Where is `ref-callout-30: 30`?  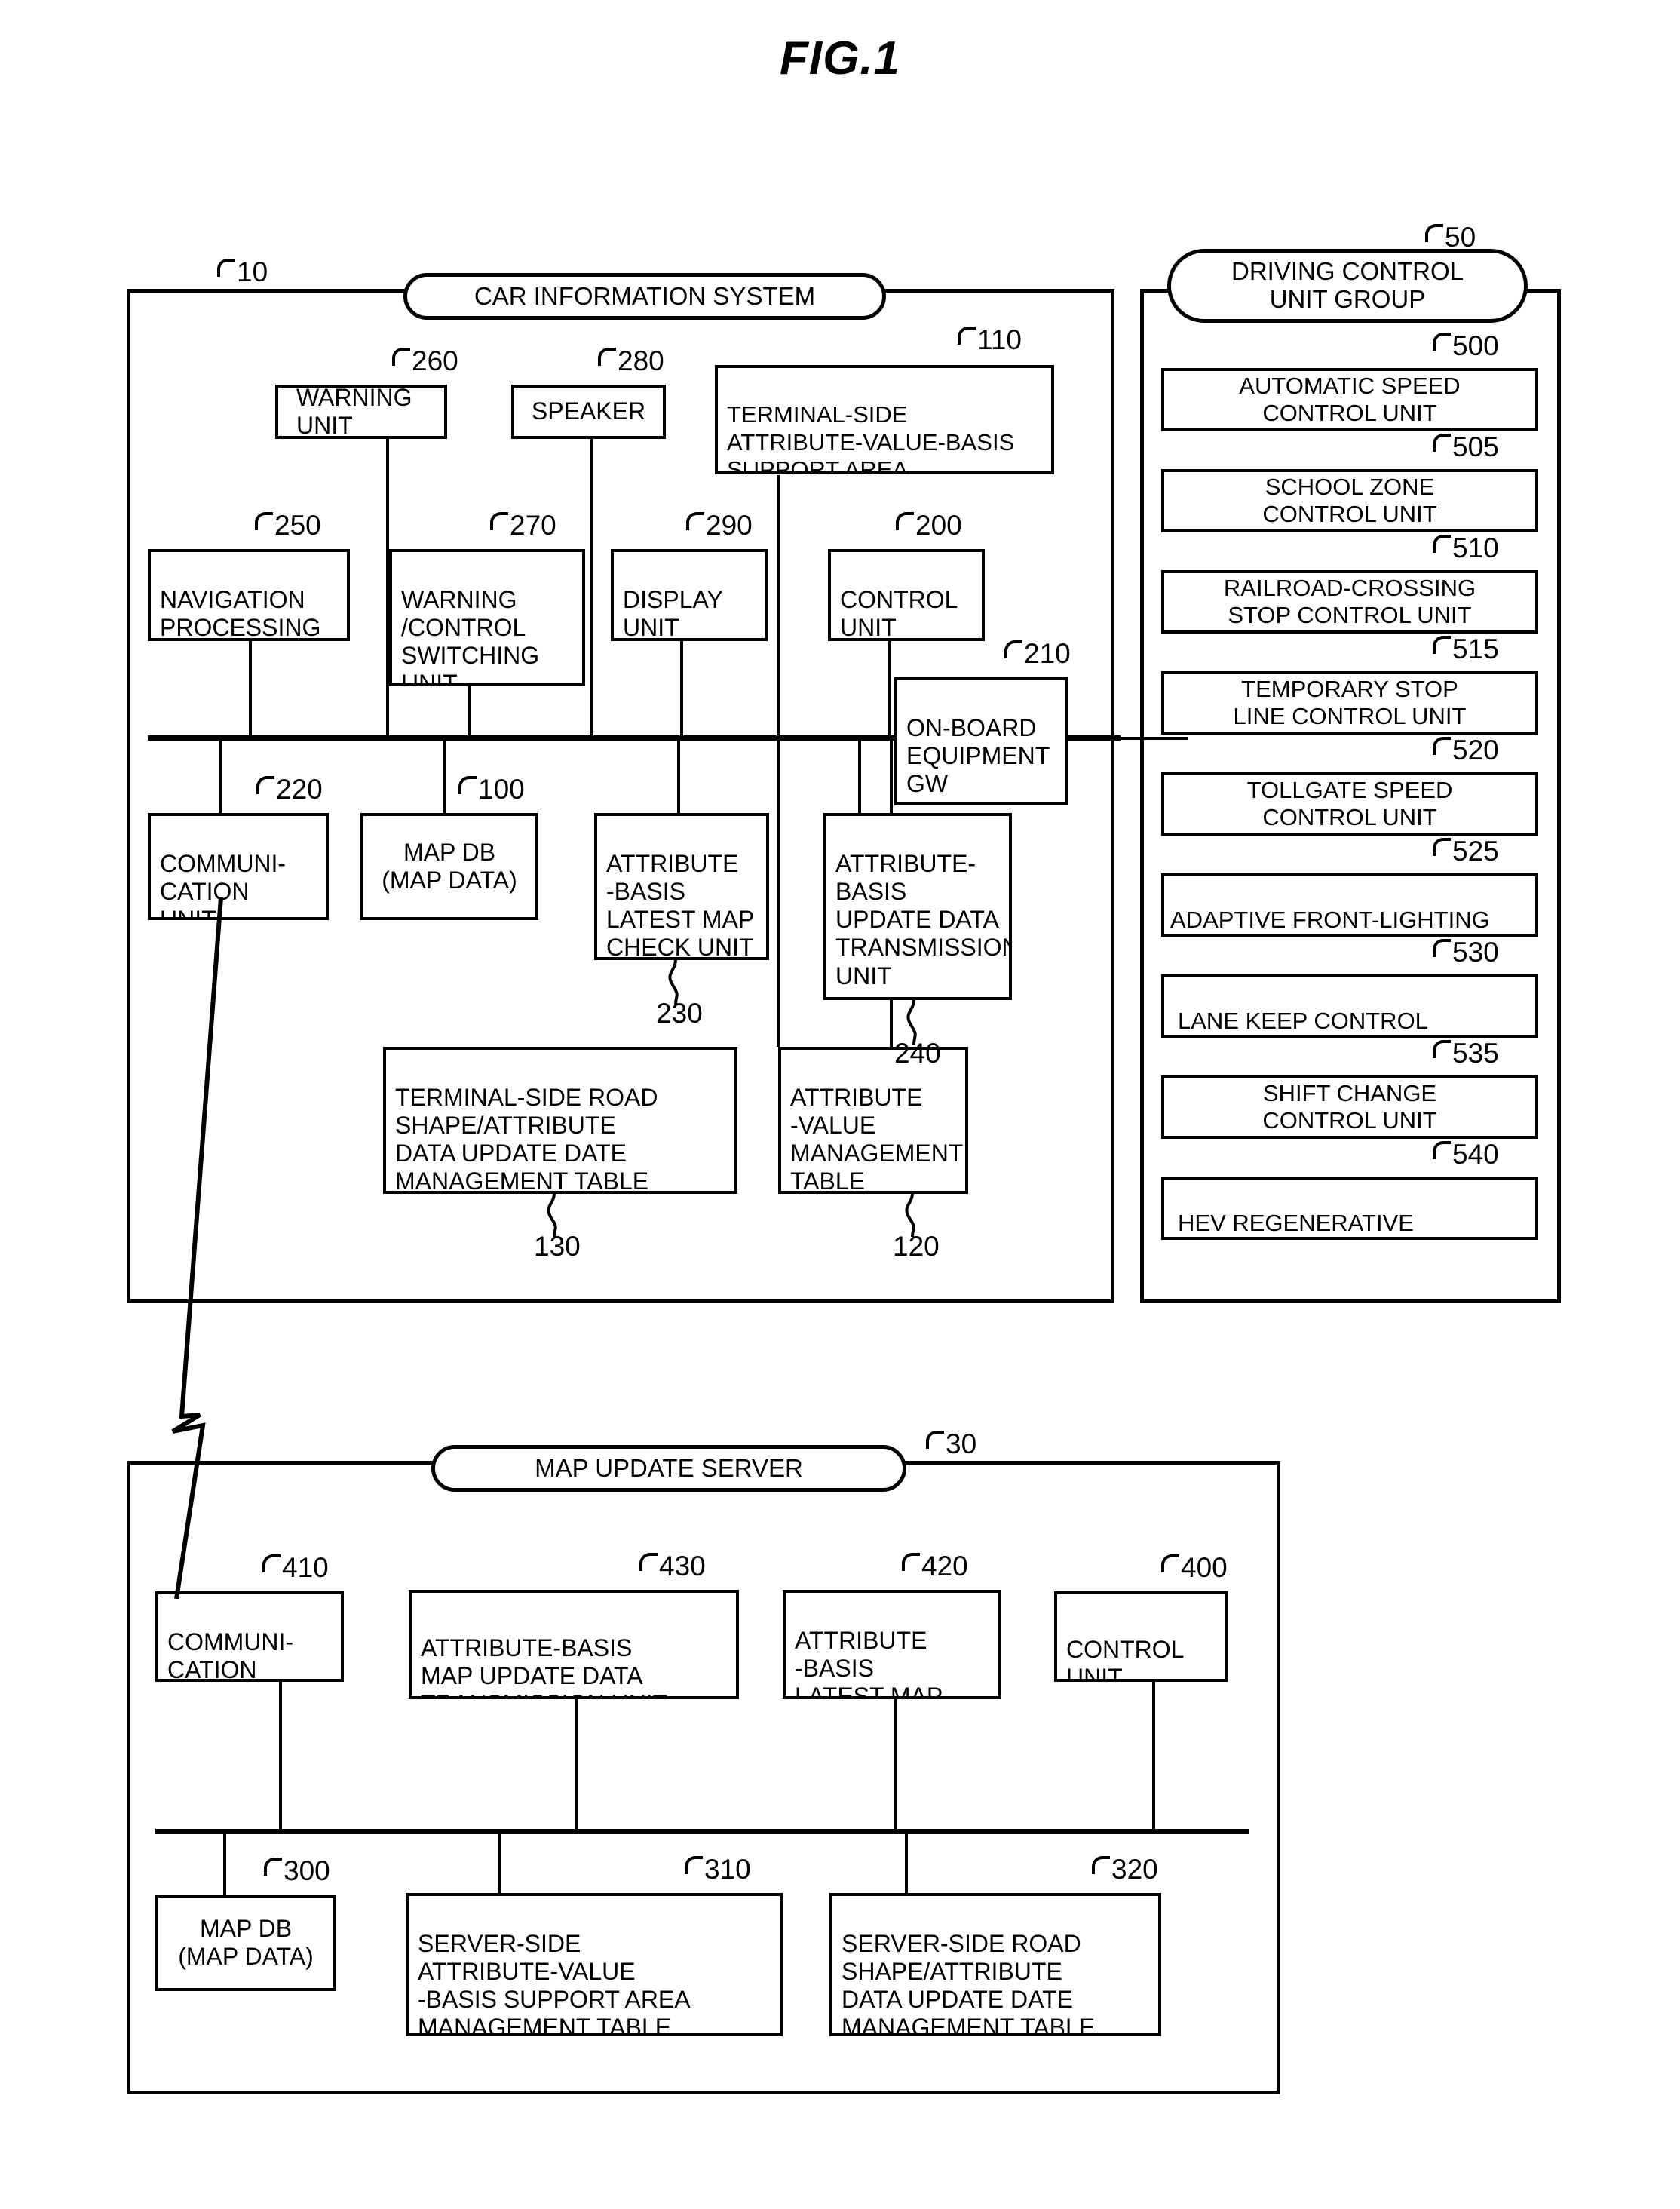 ref-callout-30: 30 is located at coordinates (951, 1444).